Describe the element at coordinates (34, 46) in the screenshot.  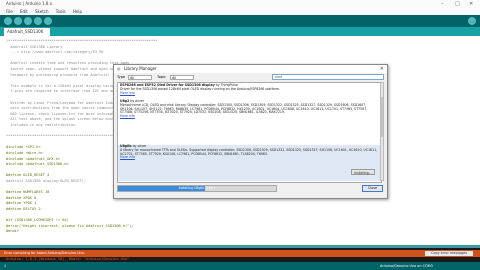
I see `code-line: Adafruit SSD1306 Library` at that location.